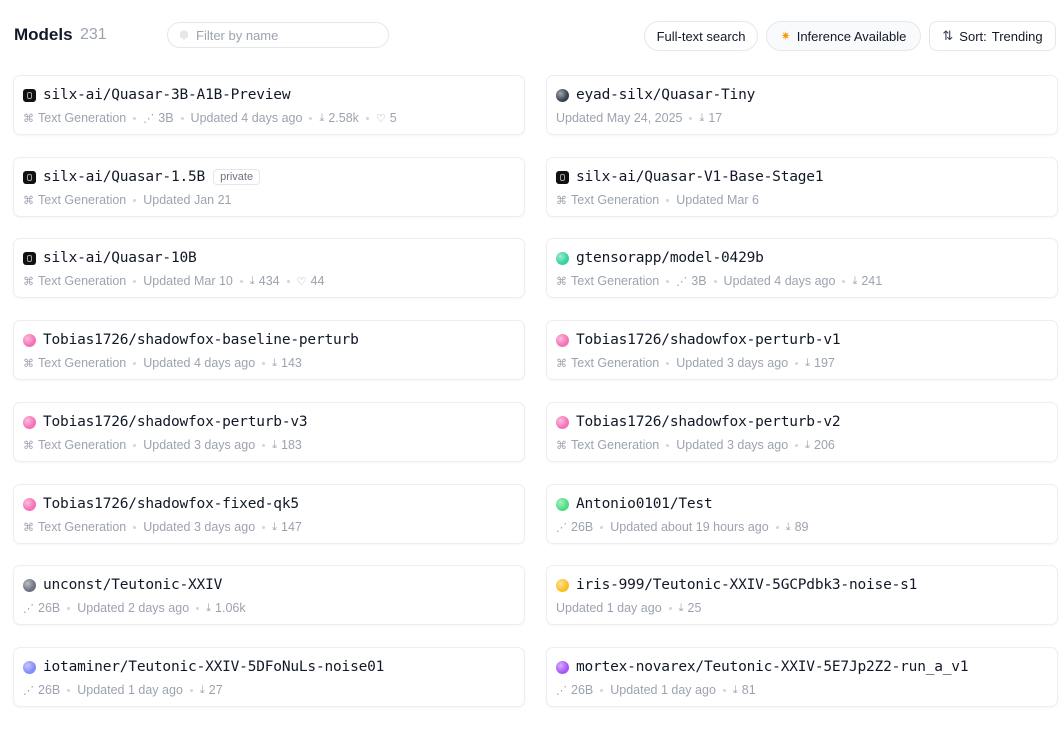 This screenshot has width=1060, height=730. What do you see at coordinates (343, 118) in the screenshot?
I see `downloads-count: 2.58k` at bounding box center [343, 118].